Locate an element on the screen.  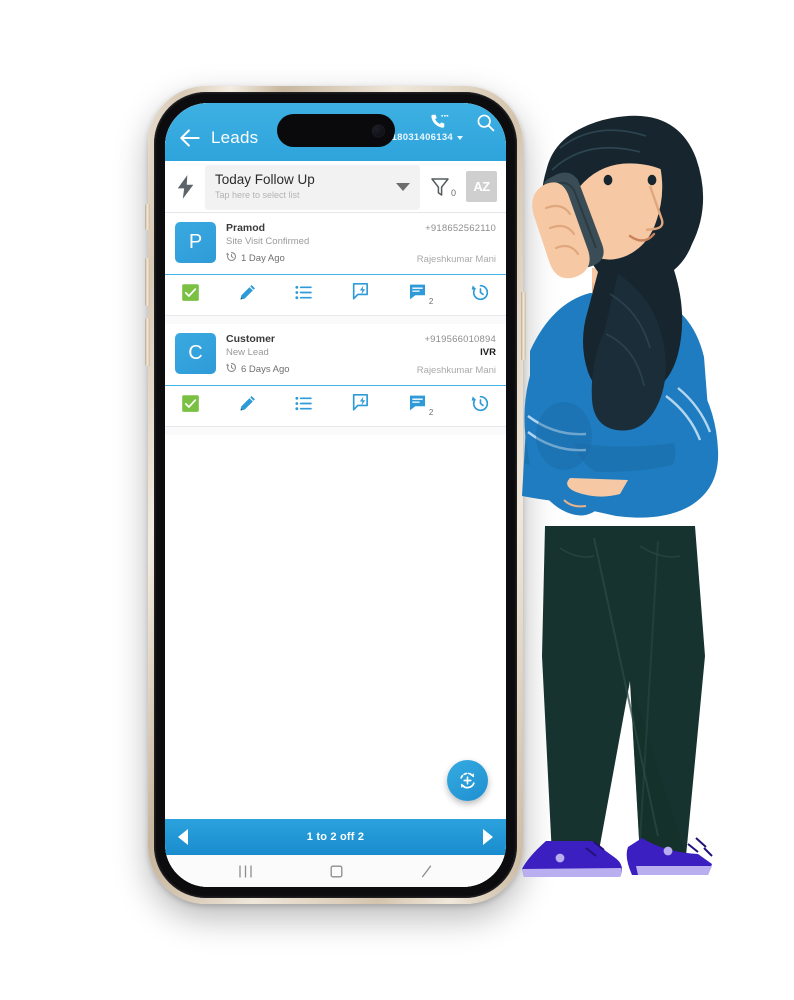
lead-name: Pramod is located at coordinates (246, 228).